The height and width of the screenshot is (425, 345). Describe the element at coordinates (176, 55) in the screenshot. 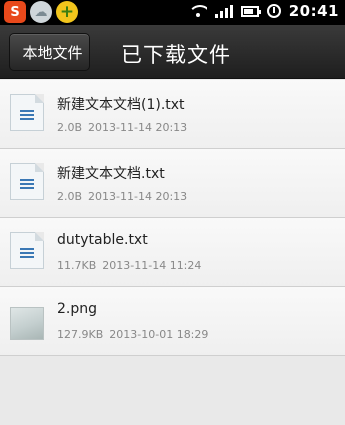

I see `page-title: 已下载文件` at that location.